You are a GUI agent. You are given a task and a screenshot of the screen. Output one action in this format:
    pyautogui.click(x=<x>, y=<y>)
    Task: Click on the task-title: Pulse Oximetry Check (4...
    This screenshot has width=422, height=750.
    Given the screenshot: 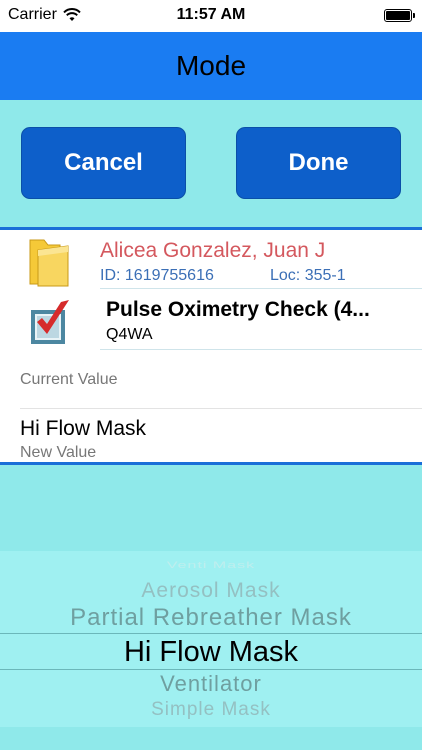 What is the action you would take?
    pyautogui.click(x=238, y=309)
    